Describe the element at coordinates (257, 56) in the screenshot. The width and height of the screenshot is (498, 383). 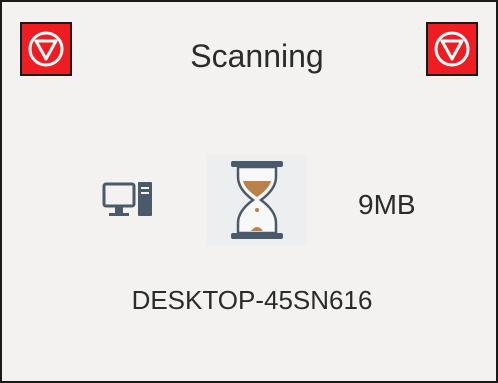
I see `scan-status-title: Scanning` at that location.